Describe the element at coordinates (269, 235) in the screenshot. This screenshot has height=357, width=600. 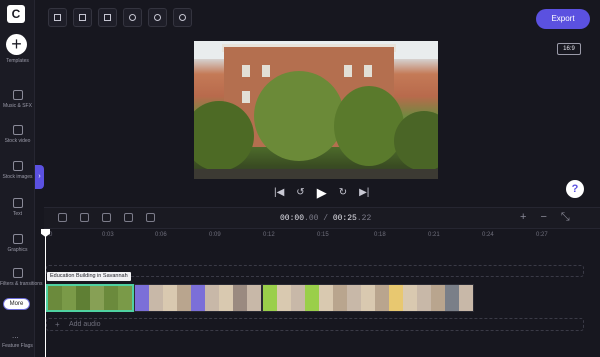
I see `ruler-tick: 0:12` at that location.